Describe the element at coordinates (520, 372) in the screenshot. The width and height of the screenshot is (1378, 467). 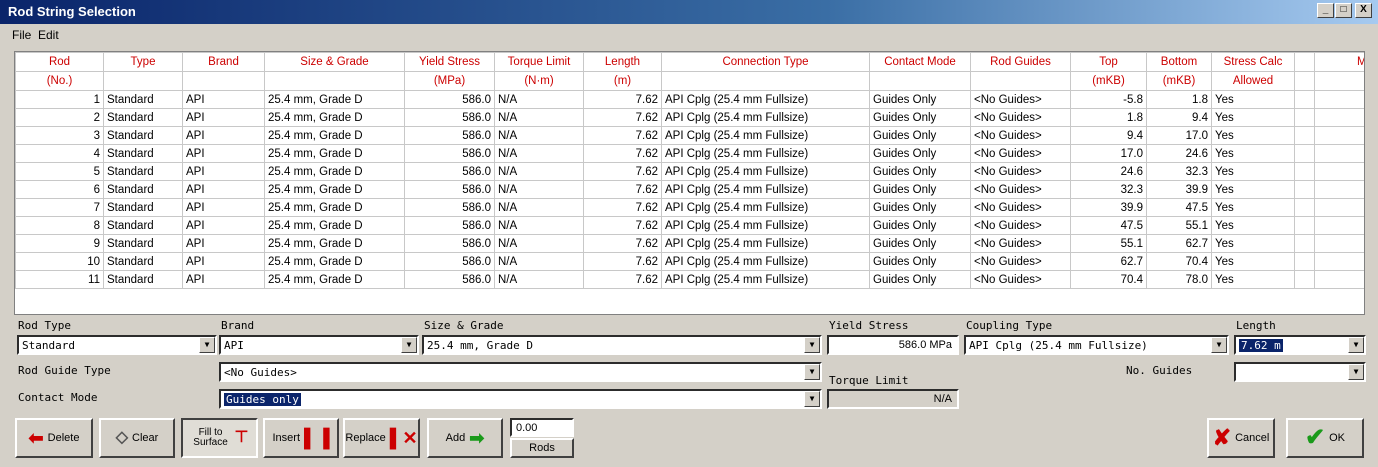
I see `rod-guide-type-select: <No Guides> ▼` at that location.